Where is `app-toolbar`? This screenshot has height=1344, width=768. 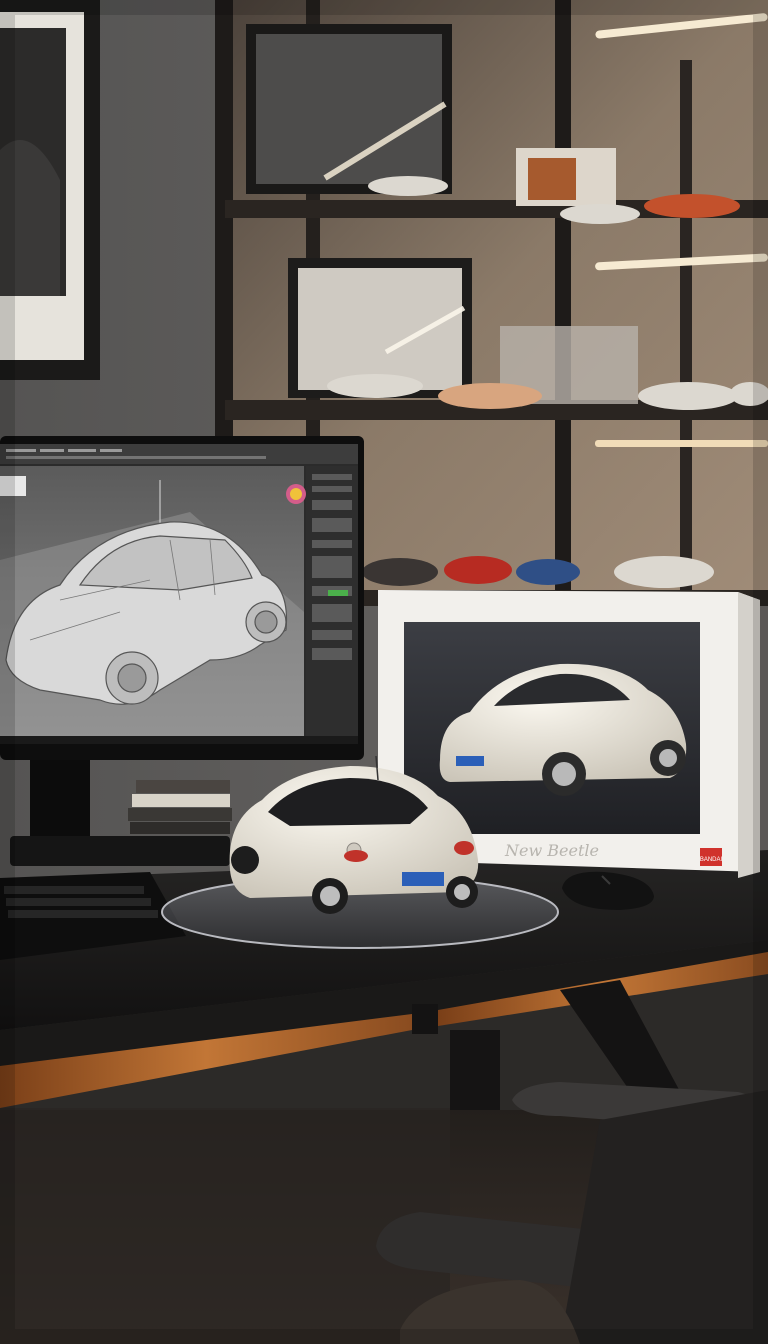 app-toolbar is located at coordinates (179, 454).